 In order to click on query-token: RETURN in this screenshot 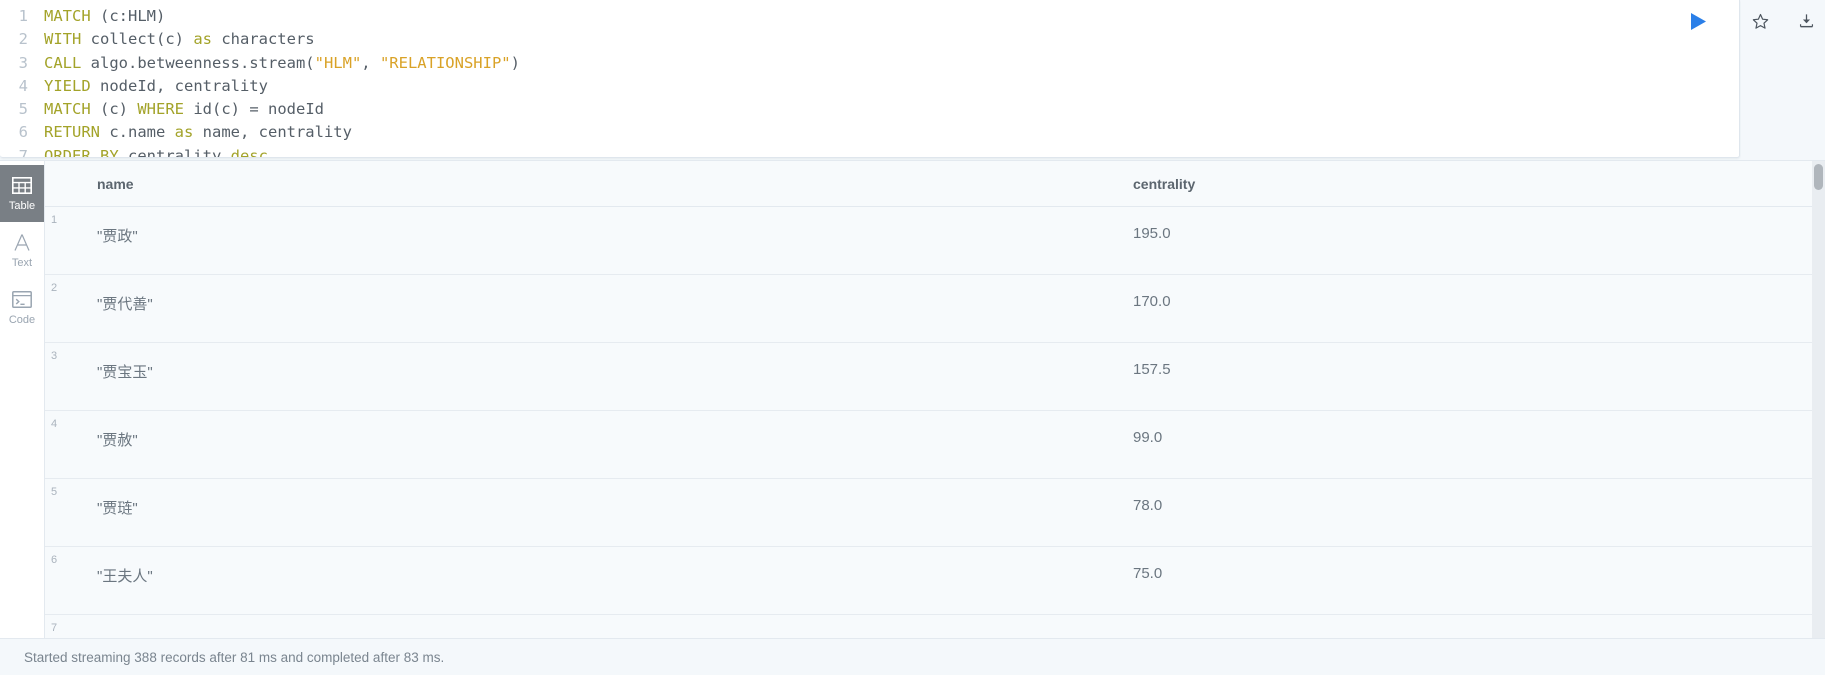, I will do `click(72, 132)`.